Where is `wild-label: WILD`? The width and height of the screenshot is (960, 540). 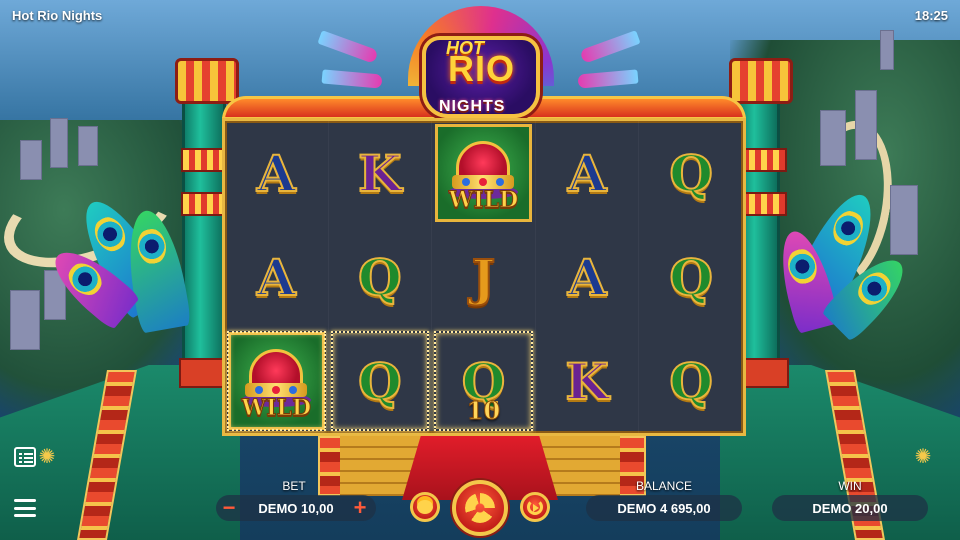 wild-label: WILD is located at coordinates (483, 200).